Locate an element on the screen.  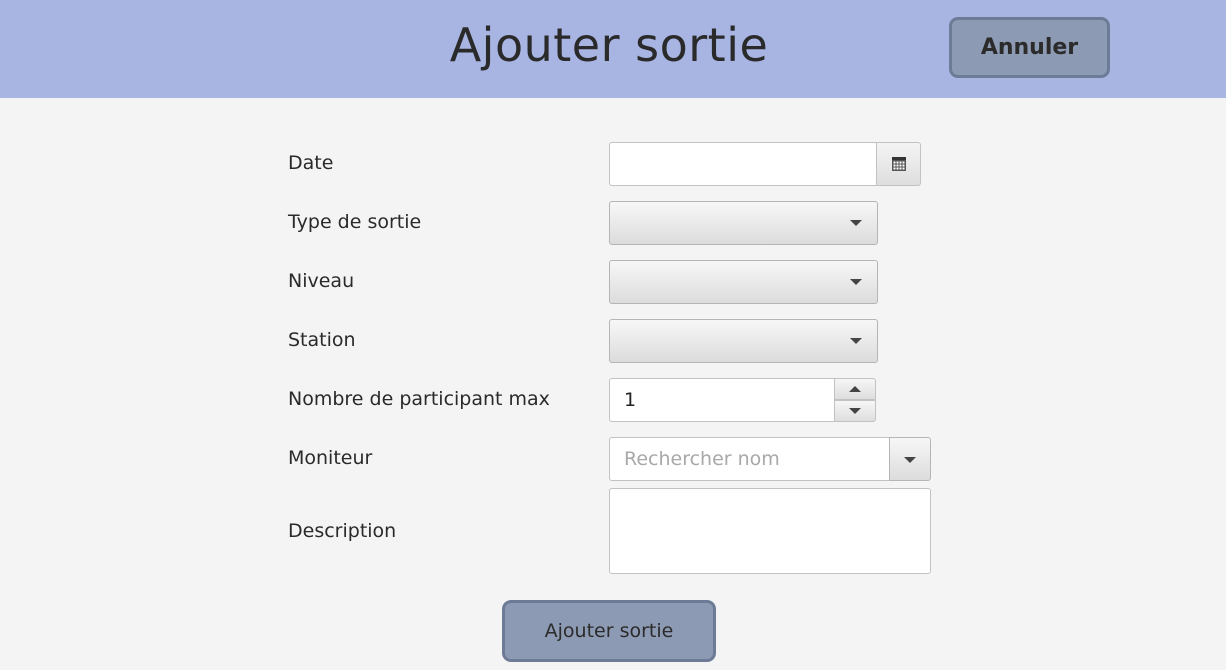
moniteur-dropdown-button is located at coordinates (910, 459).